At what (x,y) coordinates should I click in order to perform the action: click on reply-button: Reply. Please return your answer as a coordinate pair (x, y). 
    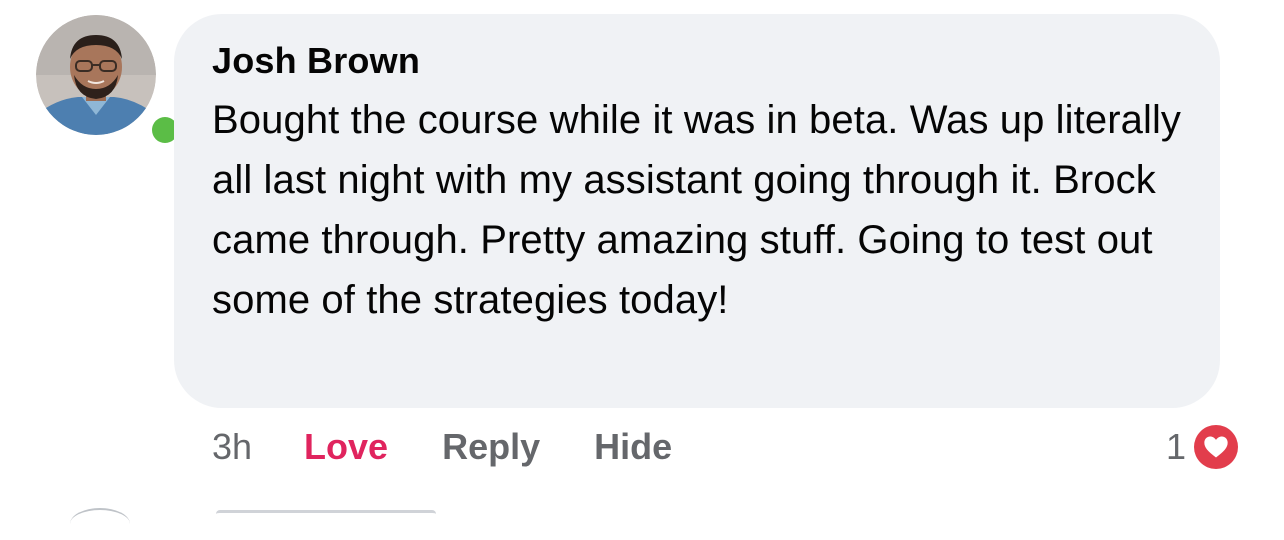
    Looking at the image, I should click on (491, 447).